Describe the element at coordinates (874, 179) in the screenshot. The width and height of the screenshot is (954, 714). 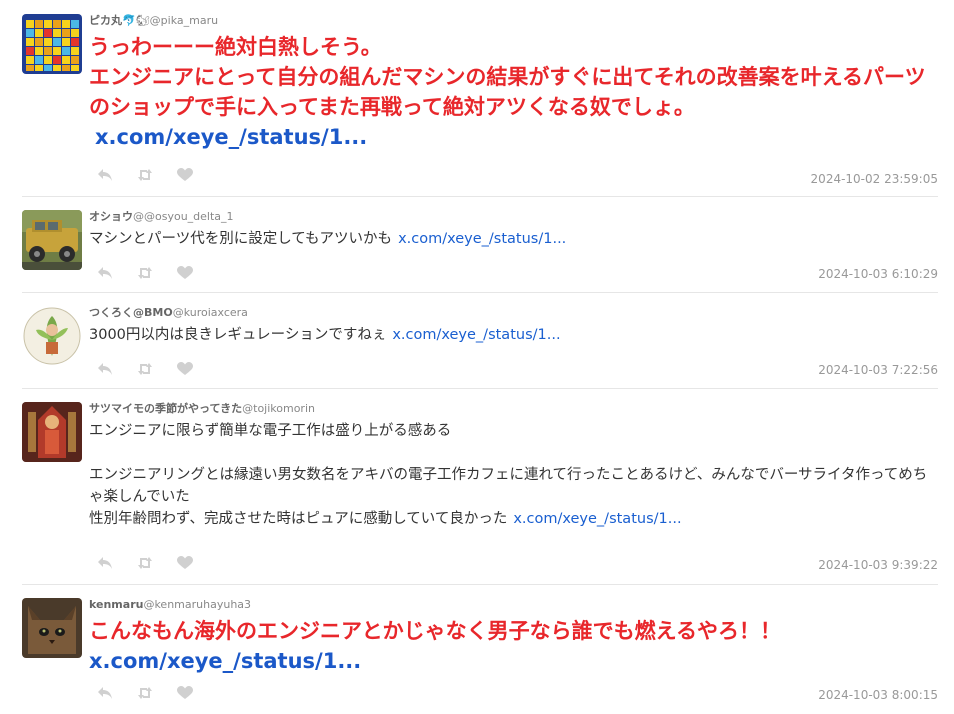
I see `timestamp: 2024-10-02 23:59:05` at that location.